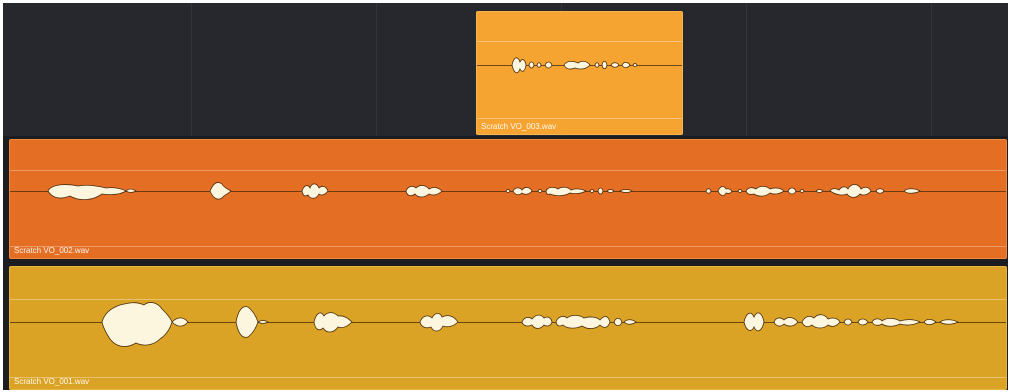 The width and height of the screenshot is (1011, 392). What do you see at coordinates (52, 381) in the screenshot?
I see `clip-name: Scratch VO_001.wav` at bounding box center [52, 381].